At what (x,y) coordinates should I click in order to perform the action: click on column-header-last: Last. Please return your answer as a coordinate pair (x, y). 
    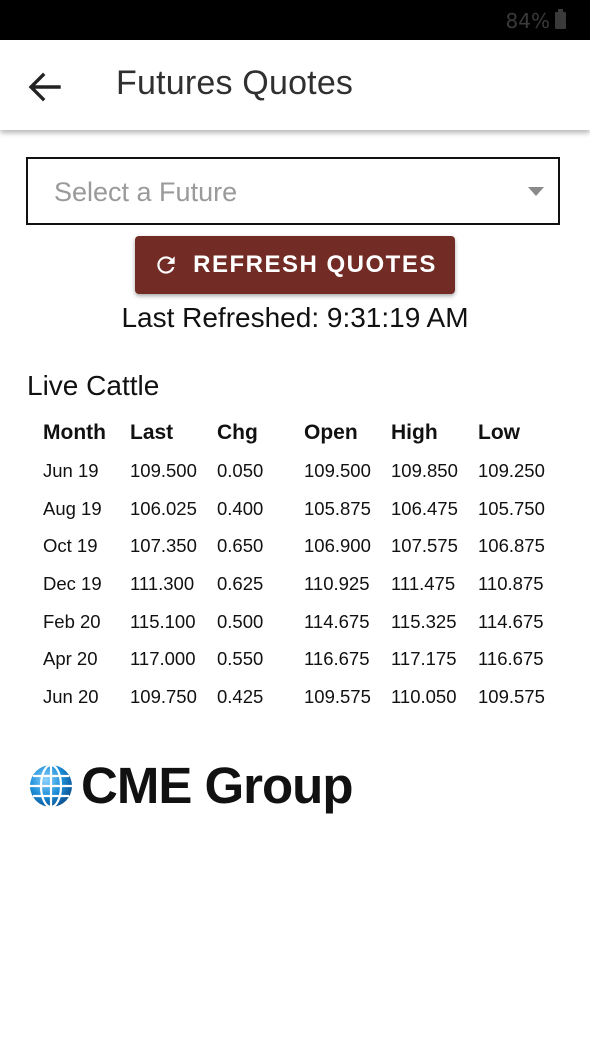
    Looking at the image, I should click on (152, 432).